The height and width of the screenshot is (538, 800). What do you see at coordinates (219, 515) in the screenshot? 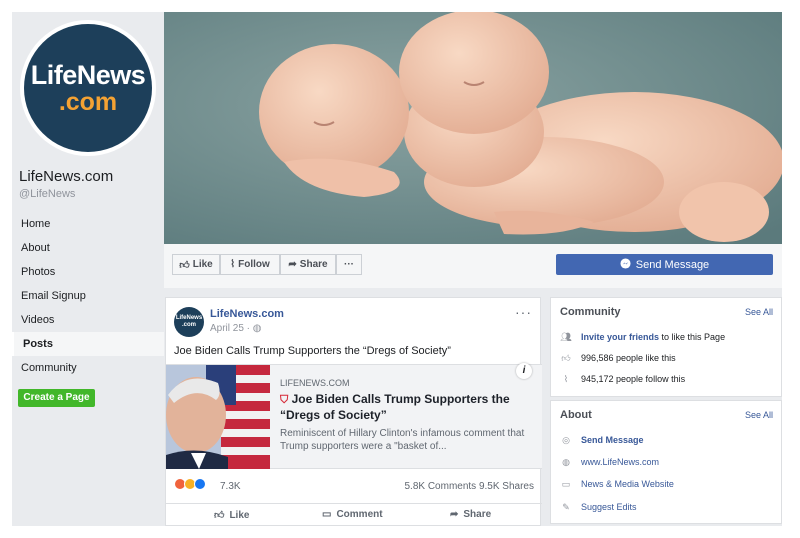
I see `thumbs-up-outline-icon: 👍︎` at bounding box center [219, 515].